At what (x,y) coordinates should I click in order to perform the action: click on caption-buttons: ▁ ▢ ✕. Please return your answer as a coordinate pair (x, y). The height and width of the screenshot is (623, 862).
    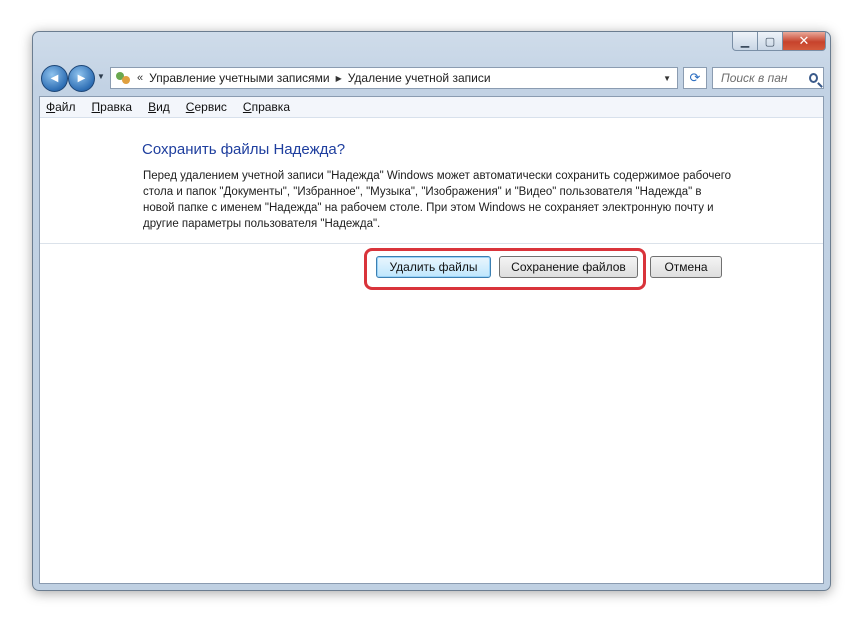
    Looking at the image, I should click on (779, 41).